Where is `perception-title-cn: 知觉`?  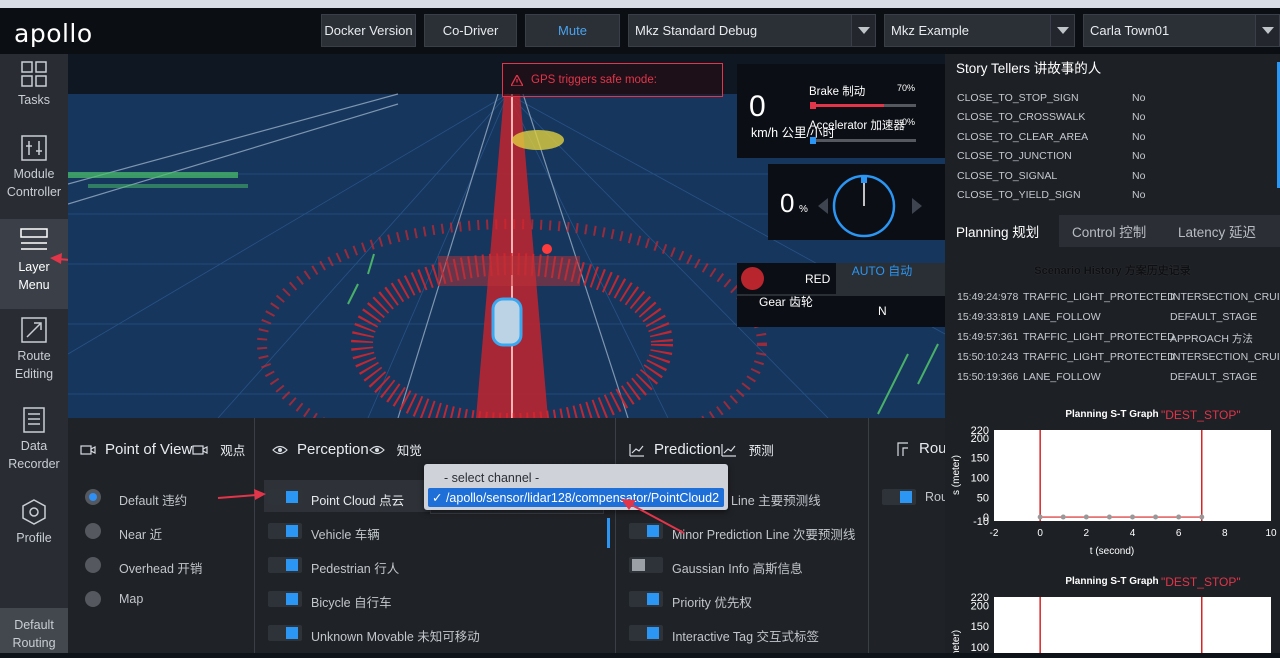
perception-title-cn: 知觉 is located at coordinates (409, 451).